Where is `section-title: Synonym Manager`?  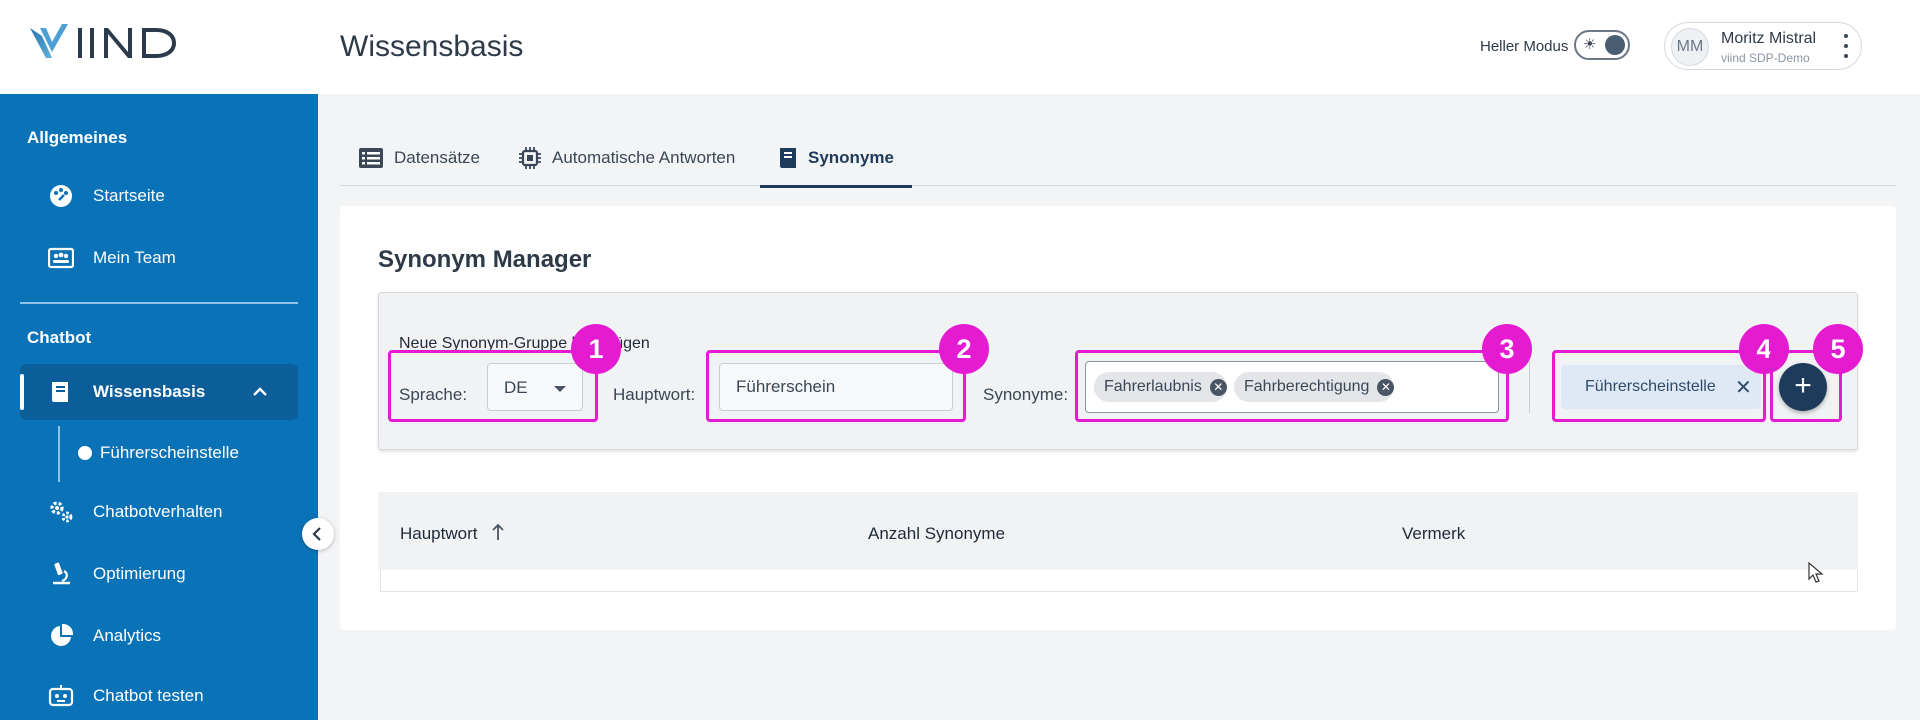 section-title: Synonym Manager is located at coordinates (485, 259).